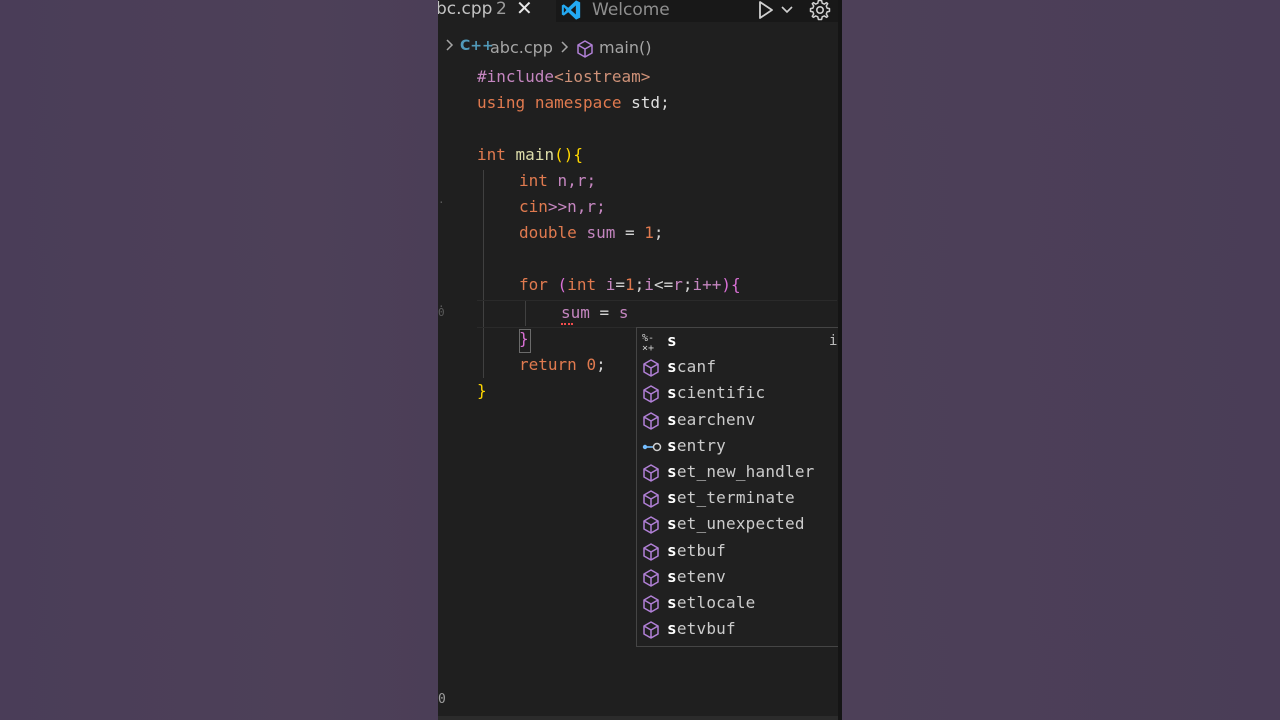  Describe the element at coordinates (738, 341) in the screenshot. I see `suggestion-item: %- ×+ s i` at that location.